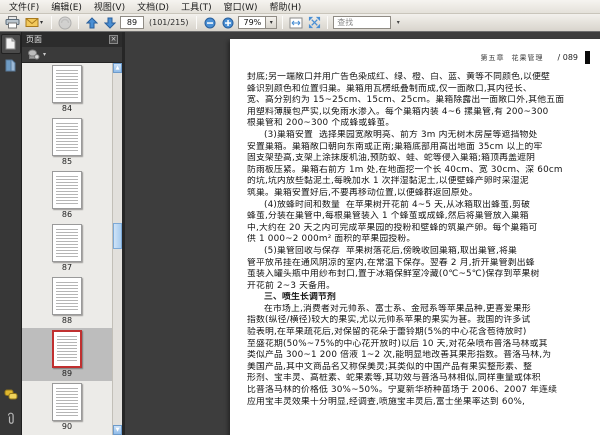 The height and width of the screenshot is (435, 600). Describe the element at coordinates (391, 158) in the screenshot. I see `text-line: 固支架垫高,支架上涂抹废机油,预防蚁、蛙、蛇等侵入巢箱;箱顶再盖遮阴` at that location.